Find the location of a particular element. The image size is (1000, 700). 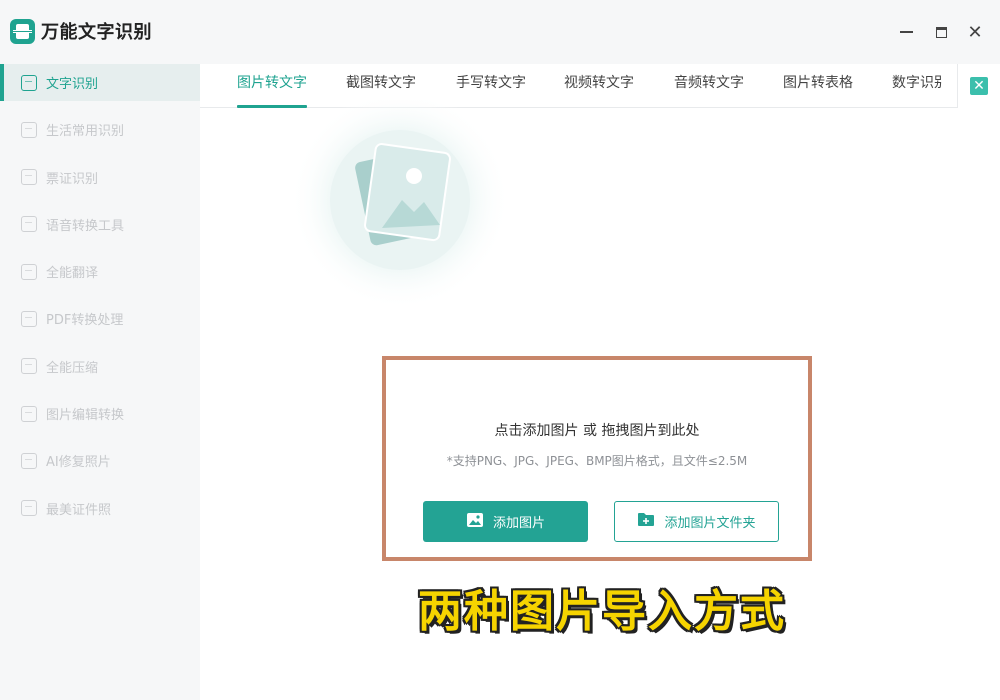

tab-audio-to-text: 音频转文字 is located at coordinates (709, 86).